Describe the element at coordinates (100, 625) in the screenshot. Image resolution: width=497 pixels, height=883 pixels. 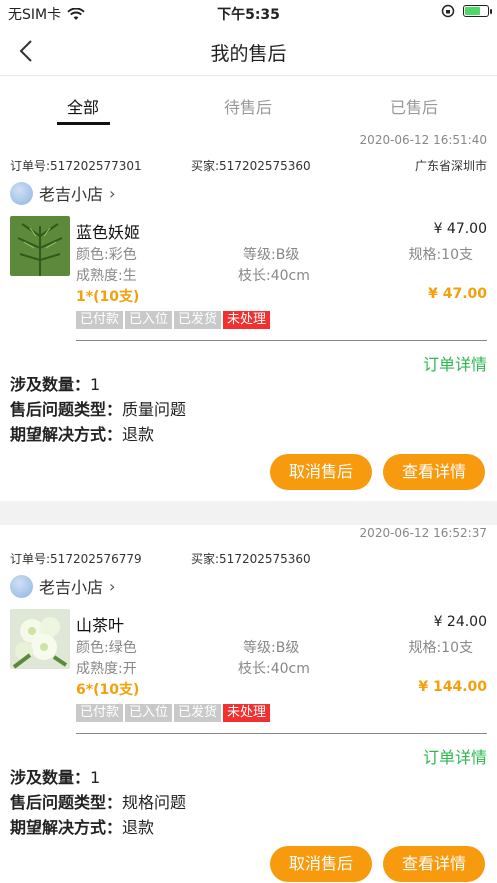
I see `product-name: 山茶叶` at that location.